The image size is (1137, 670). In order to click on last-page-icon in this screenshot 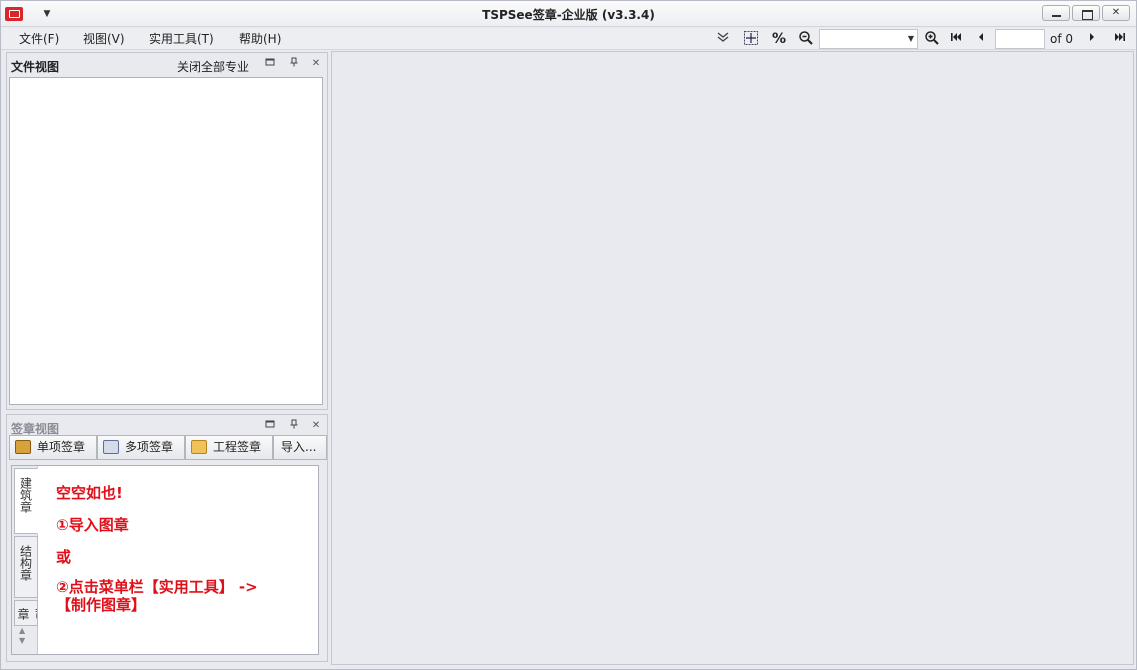, I will do `click(1120, 39)`.